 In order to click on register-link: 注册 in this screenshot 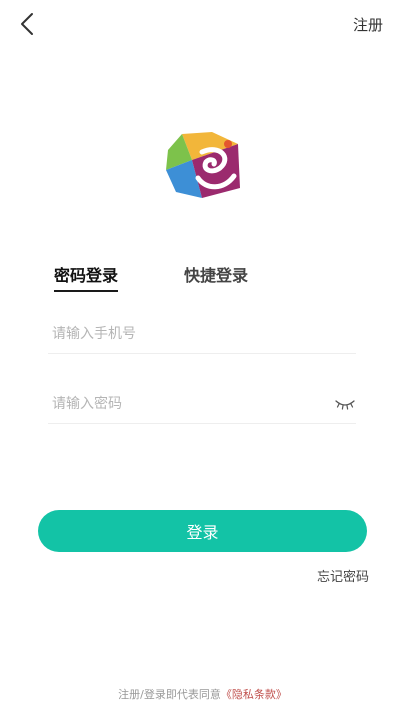, I will do `click(368, 24)`.